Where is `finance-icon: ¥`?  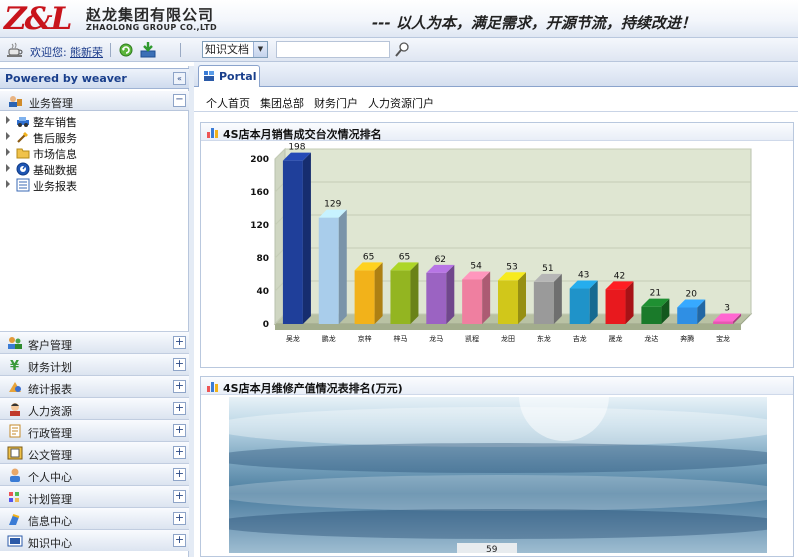 finance-icon: ¥ is located at coordinates (14, 365).